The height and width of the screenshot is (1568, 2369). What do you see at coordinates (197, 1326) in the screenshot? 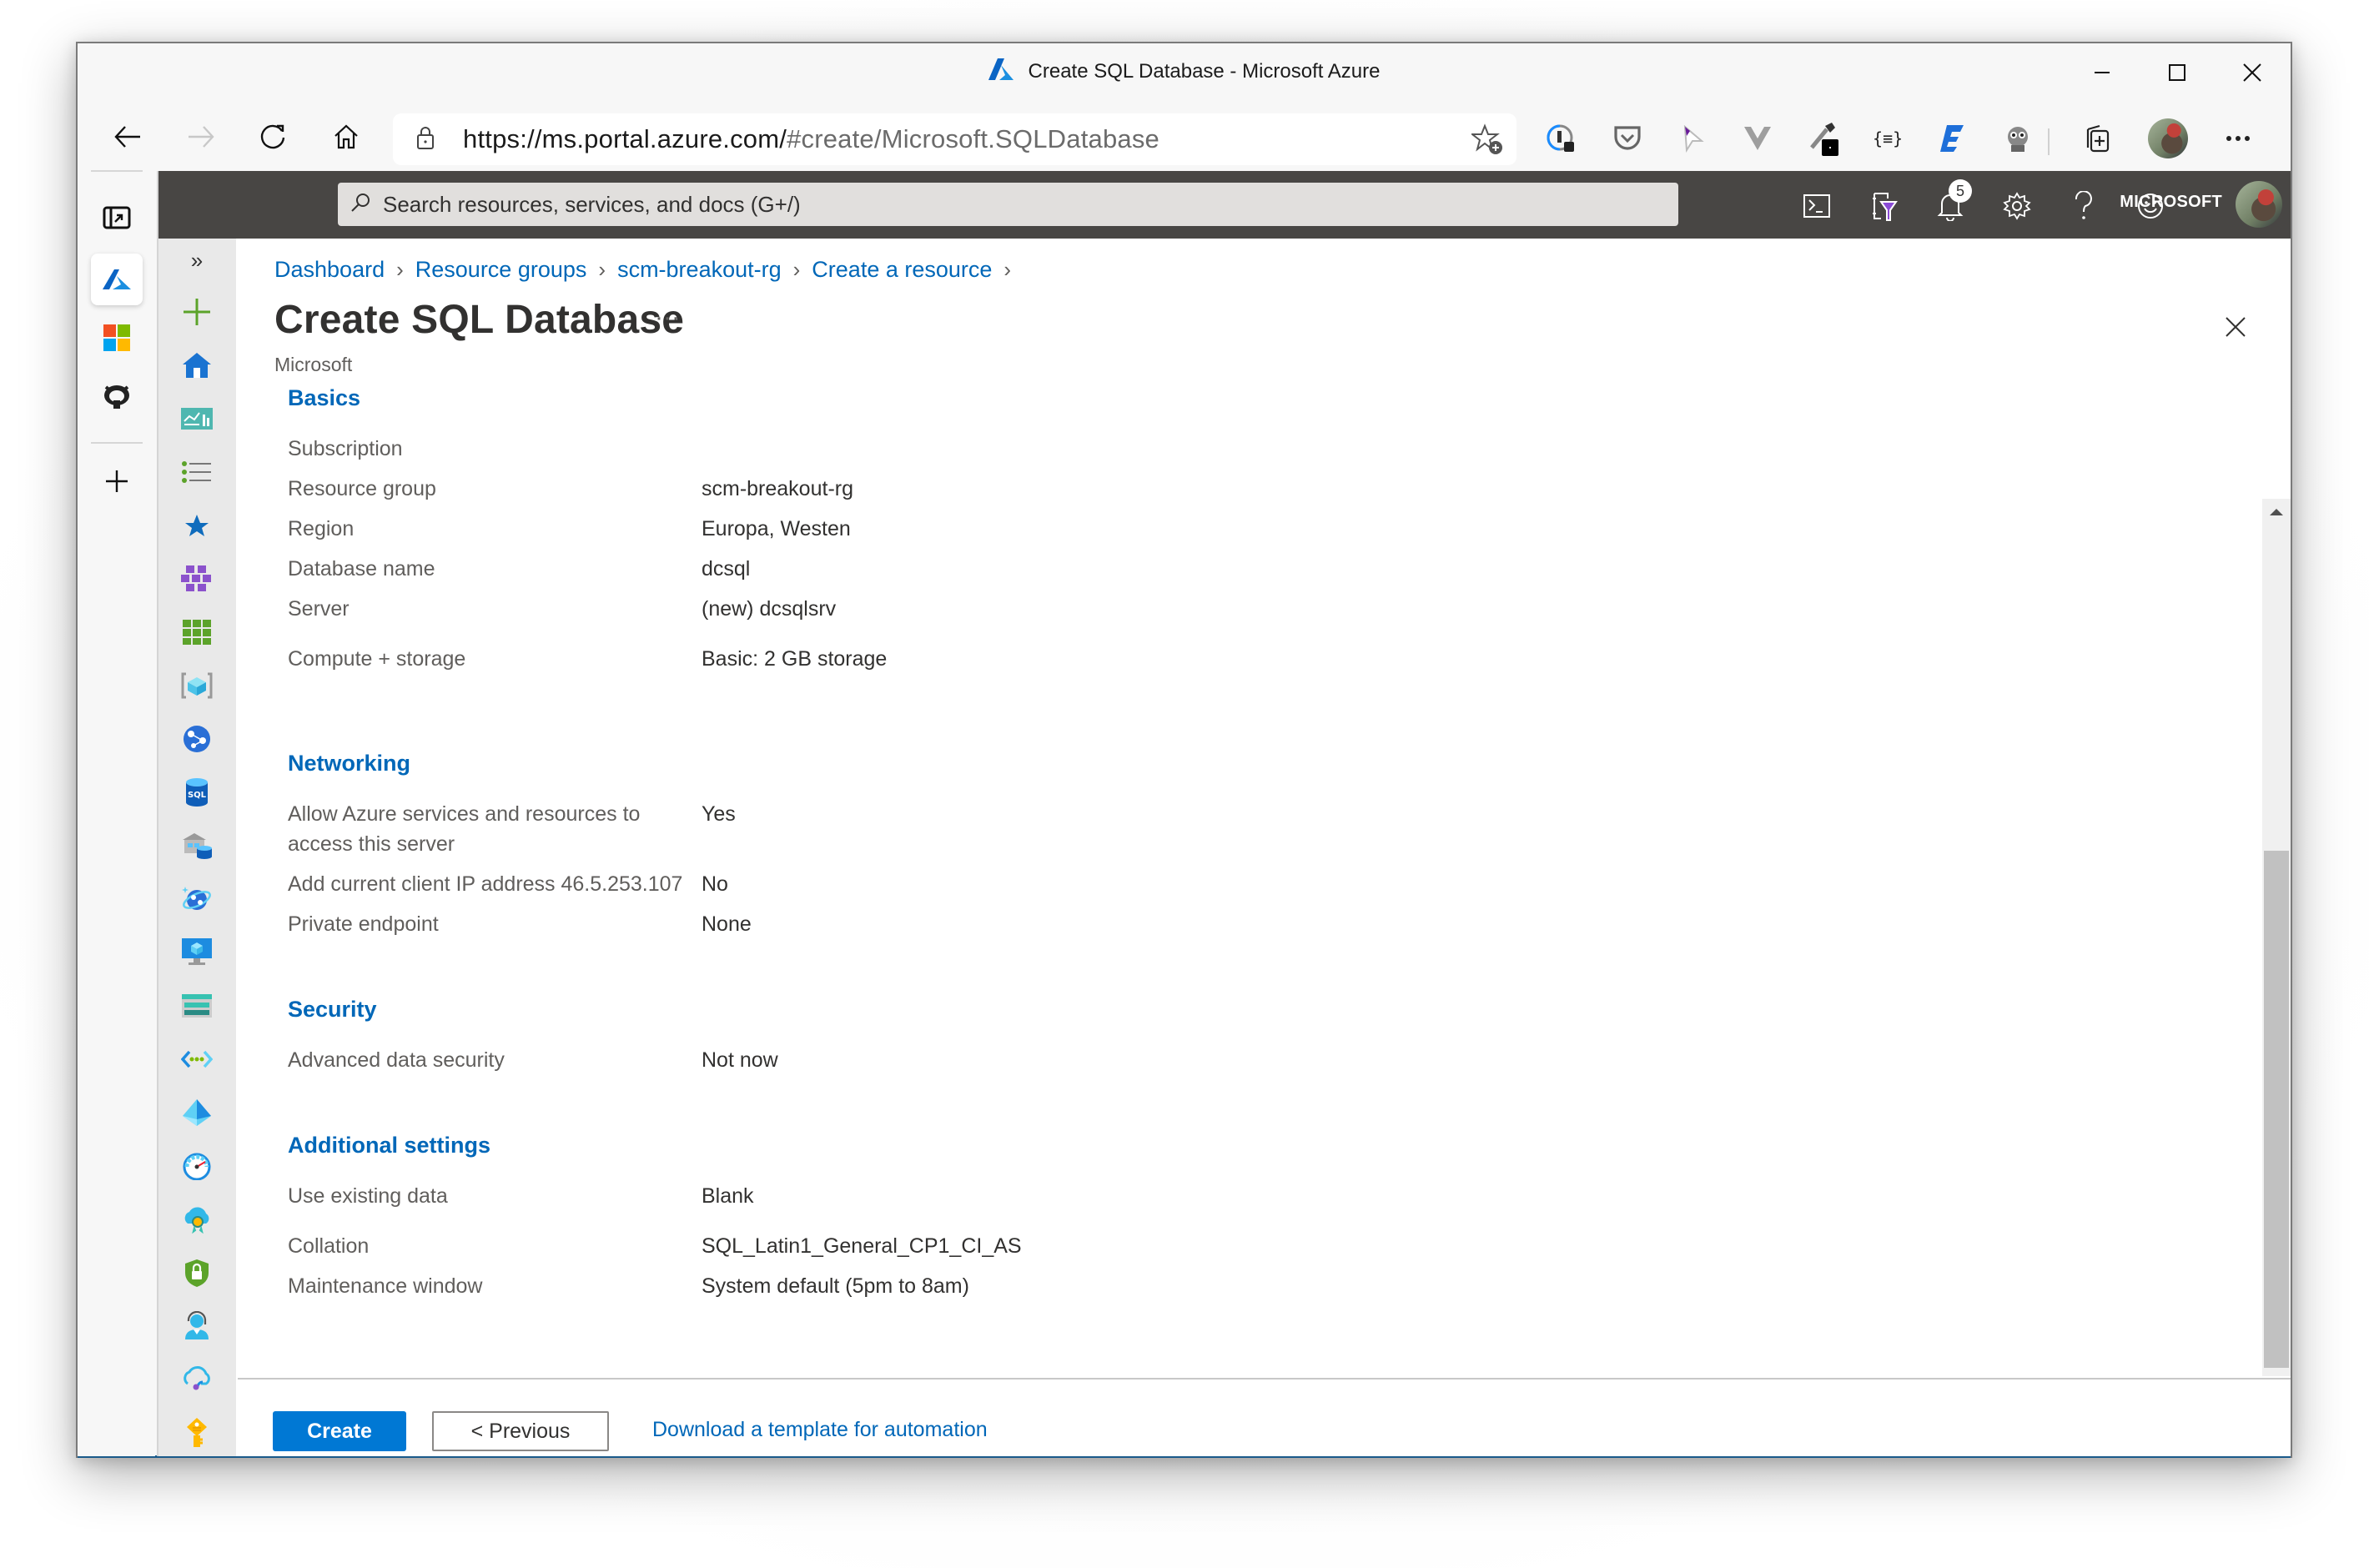
I see `sidebar-item-help-support` at bounding box center [197, 1326].